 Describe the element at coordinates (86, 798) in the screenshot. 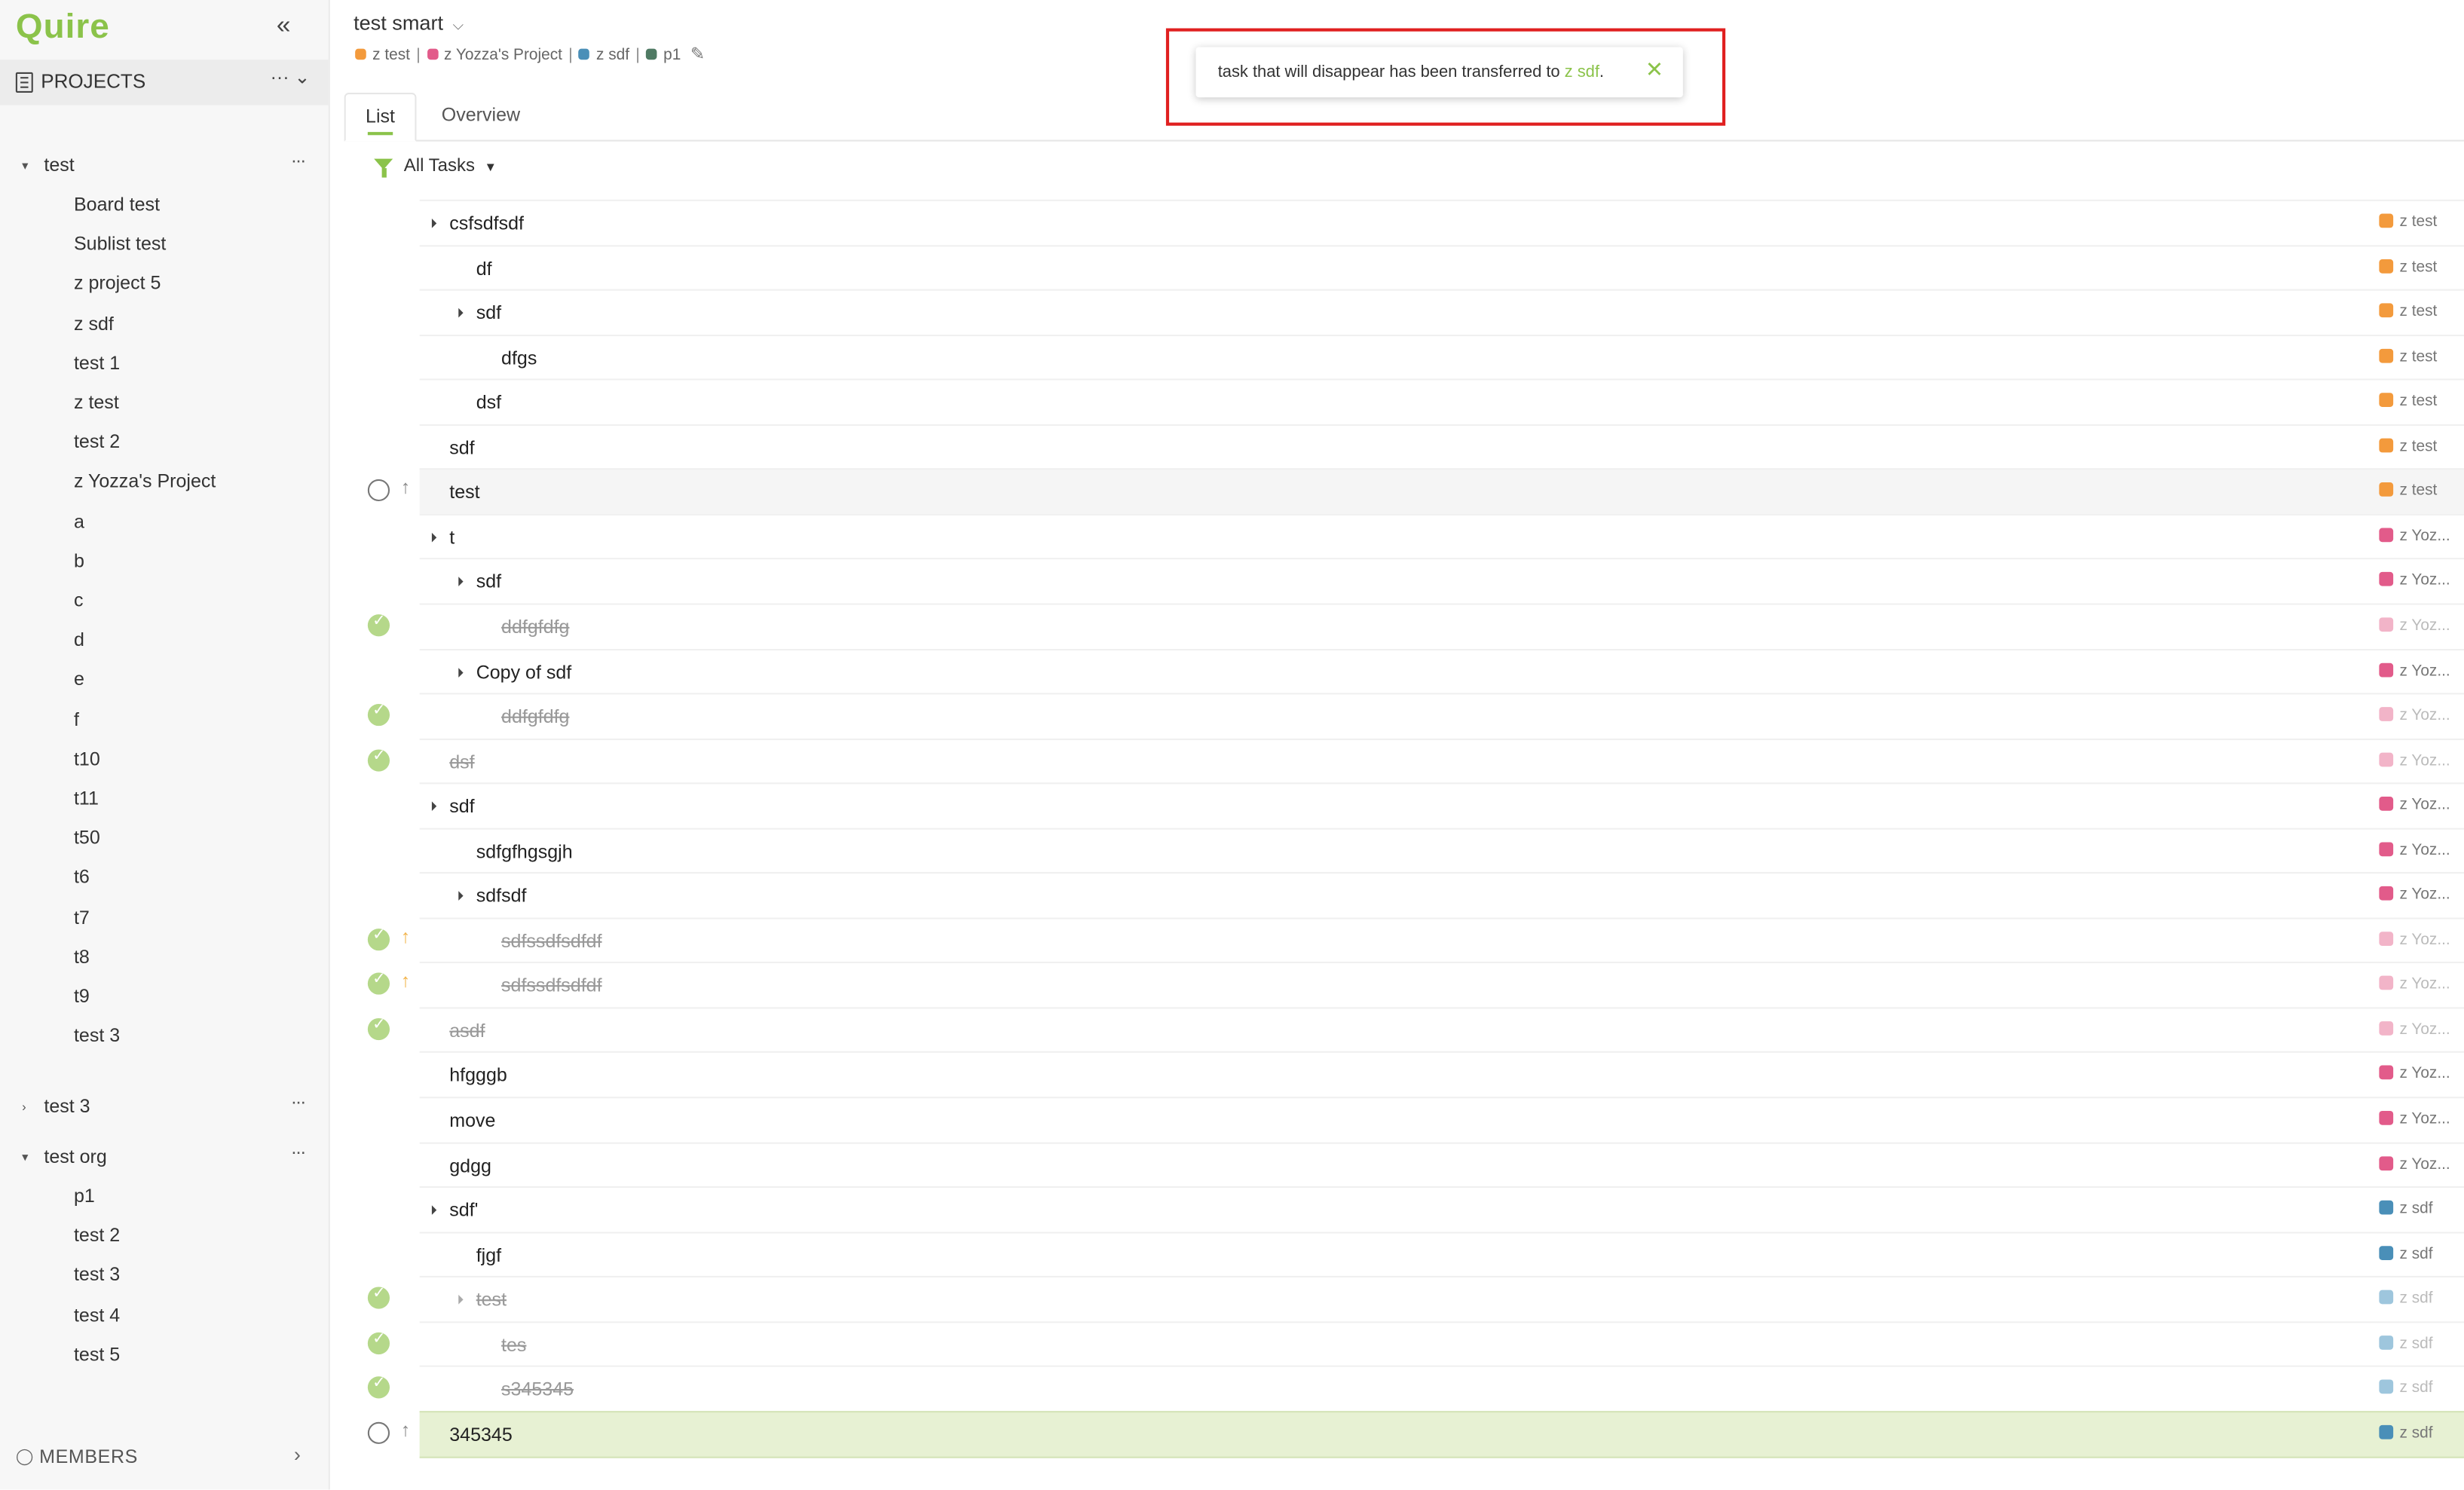

I see `sidebar-item: t11` at that location.